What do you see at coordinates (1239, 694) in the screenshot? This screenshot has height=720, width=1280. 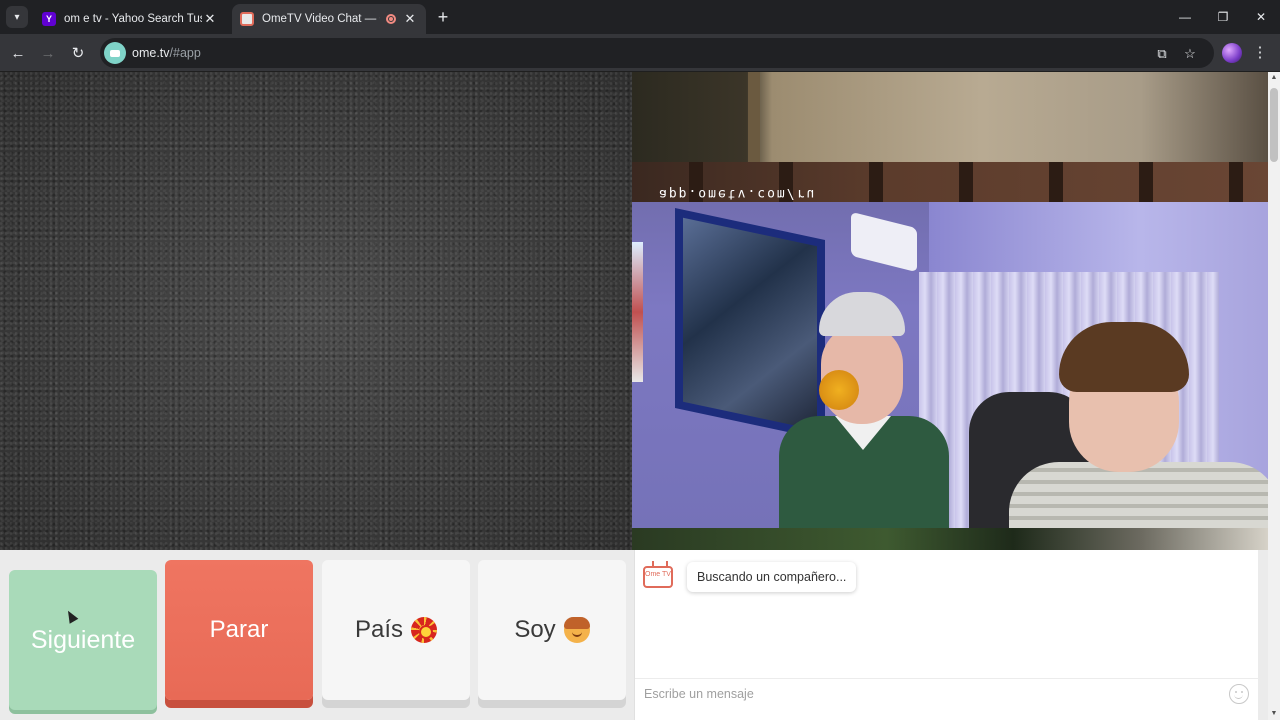 I see `emoji-icon` at bounding box center [1239, 694].